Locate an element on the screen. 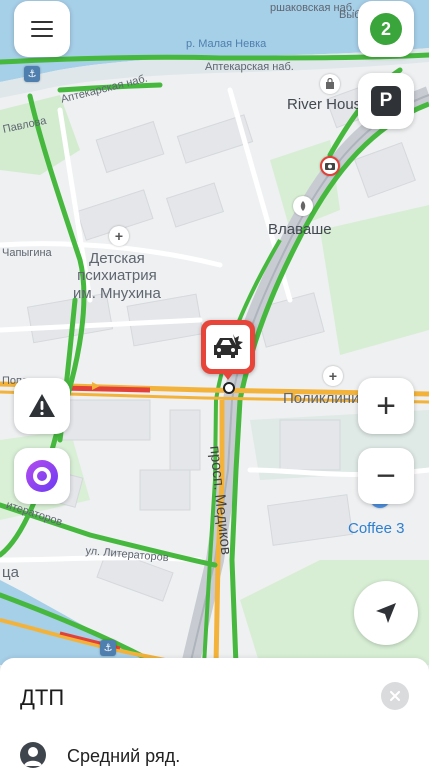  parking-icon: P is located at coordinates (386, 101).